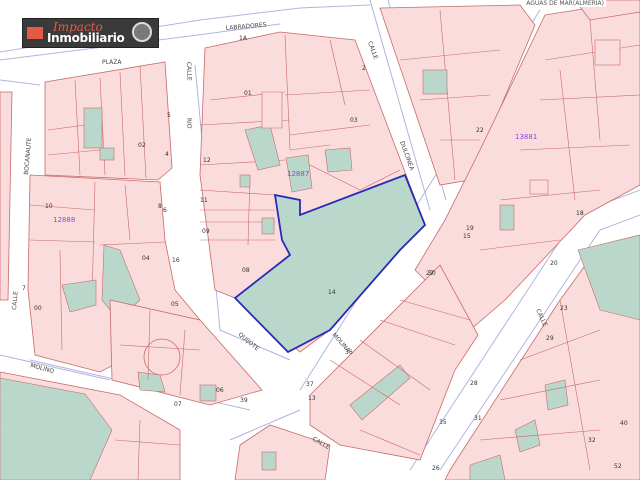  What do you see at coordinates (364, 68) in the screenshot?
I see `parcel-number: 2` at bounding box center [364, 68].